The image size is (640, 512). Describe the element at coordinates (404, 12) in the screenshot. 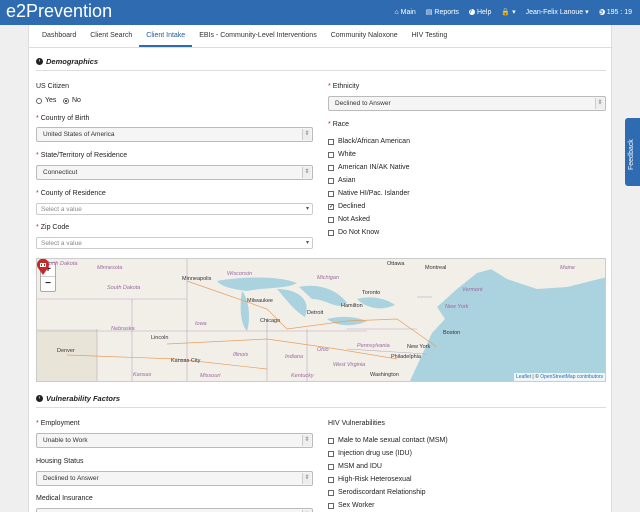

I see `nav-main-link: ⌂ Main` at that location.